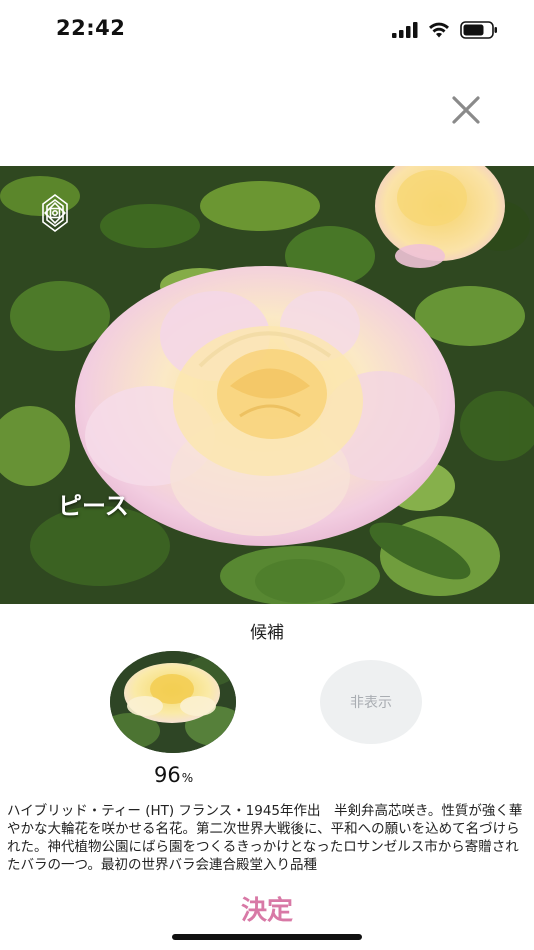  I want to click on rose-logo-icon, so click(55, 213).